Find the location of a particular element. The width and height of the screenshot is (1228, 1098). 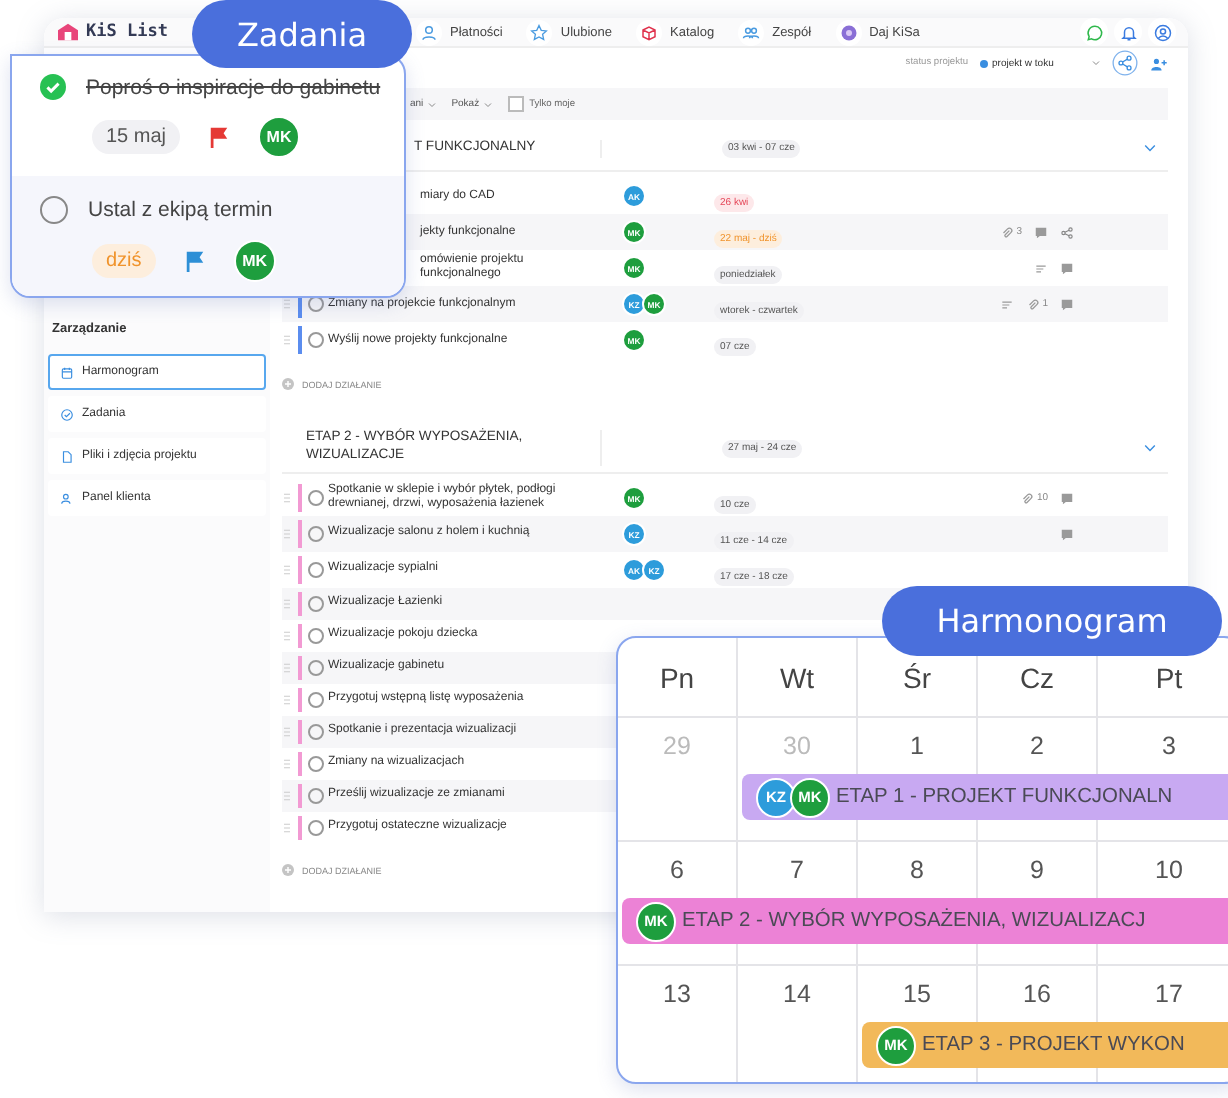

day-number: 8 is located at coordinates (917, 871).